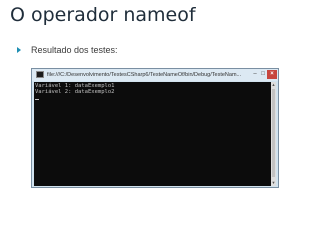 The height and width of the screenshot is (240, 320). What do you see at coordinates (273, 183) in the screenshot?
I see `scroll-down-icon: ▼` at bounding box center [273, 183].